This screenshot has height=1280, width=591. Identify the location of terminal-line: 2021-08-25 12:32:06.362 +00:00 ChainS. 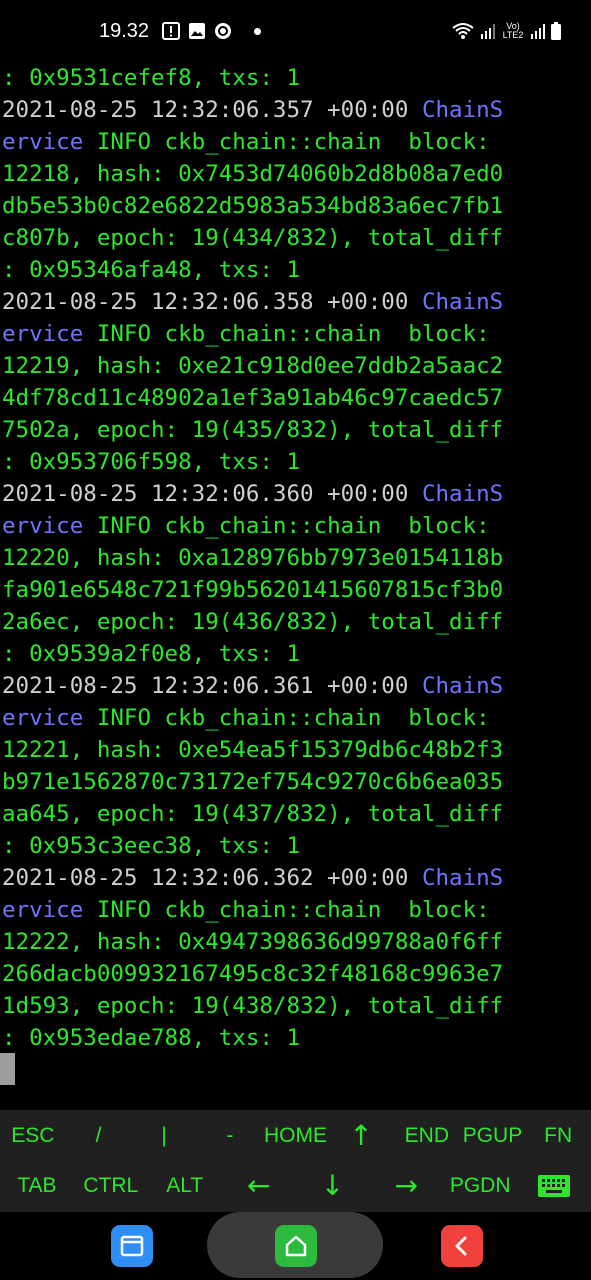
(252, 878).